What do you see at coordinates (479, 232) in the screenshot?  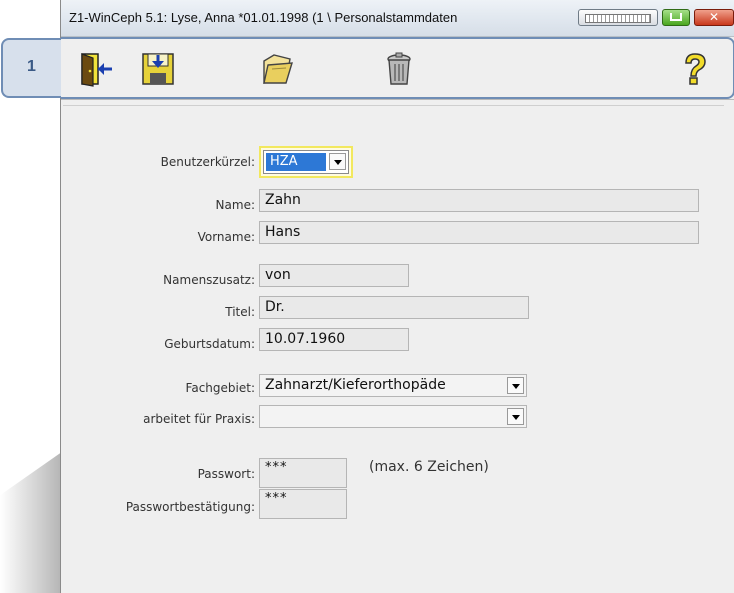 I see `vorname-field: Hans` at bounding box center [479, 232].